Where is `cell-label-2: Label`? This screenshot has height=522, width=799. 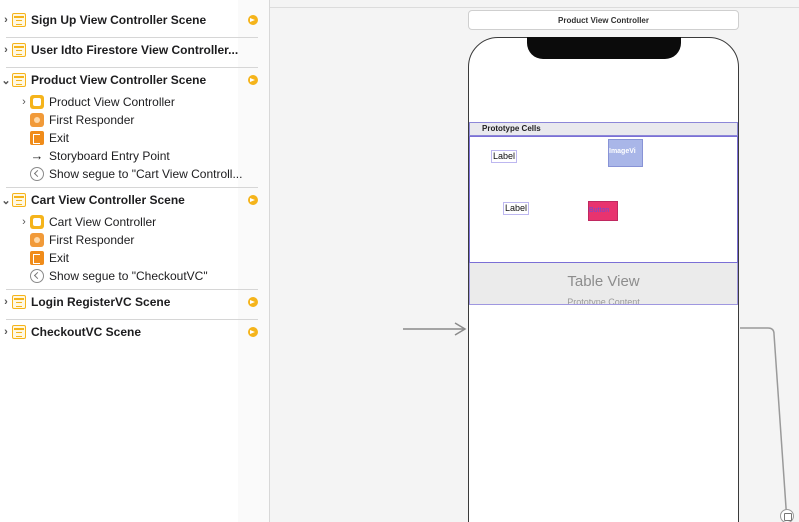
cell-label-2: Label is located at coordinates (516, 208).